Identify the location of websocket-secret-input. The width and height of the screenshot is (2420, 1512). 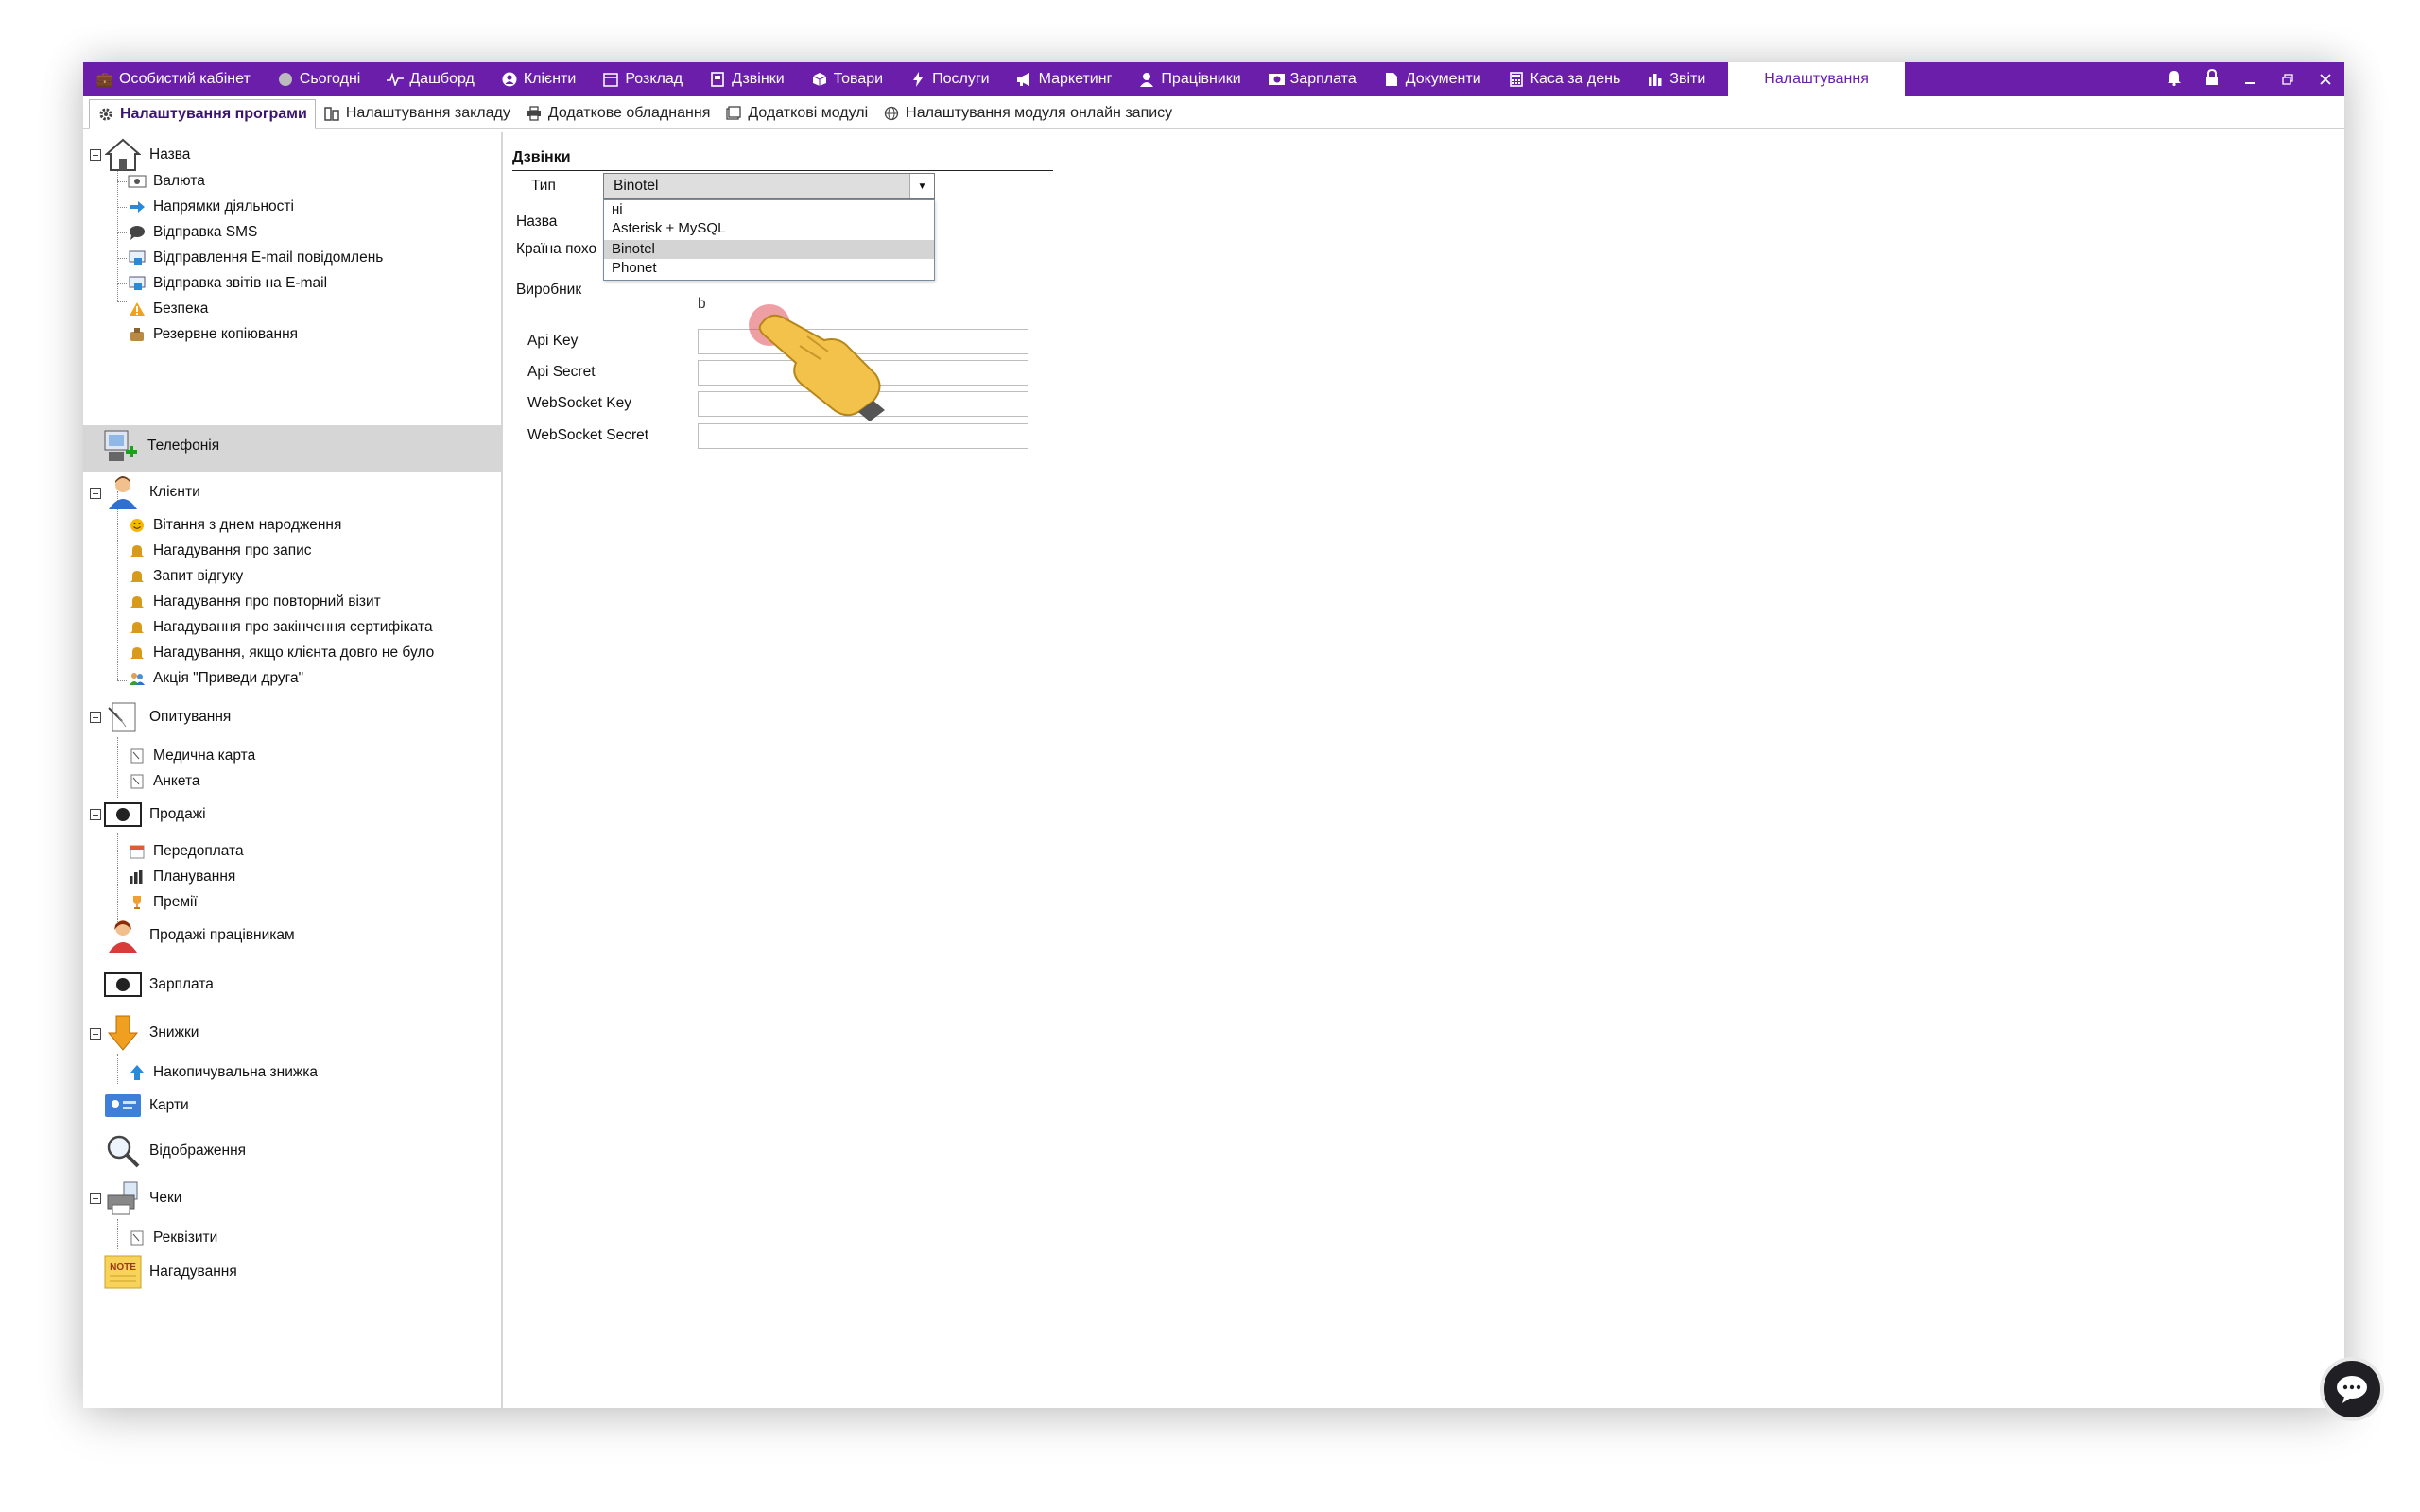
(863, 436).